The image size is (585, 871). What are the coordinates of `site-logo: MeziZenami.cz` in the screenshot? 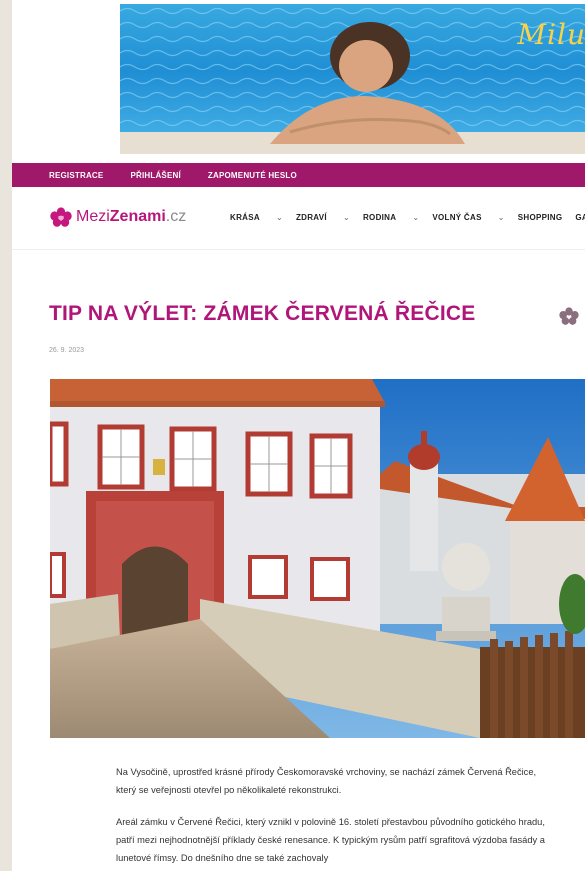 It's located at (118, 217).